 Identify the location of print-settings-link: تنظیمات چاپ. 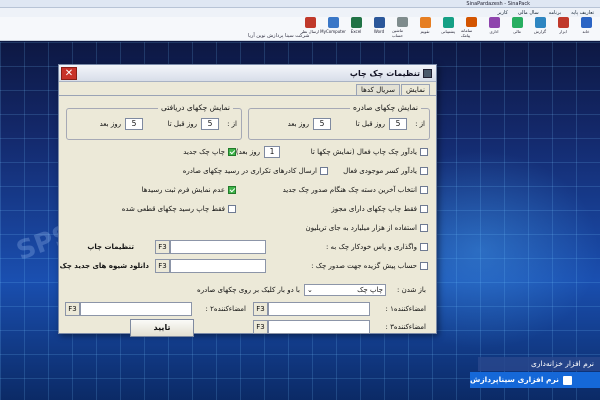
(110, 247).